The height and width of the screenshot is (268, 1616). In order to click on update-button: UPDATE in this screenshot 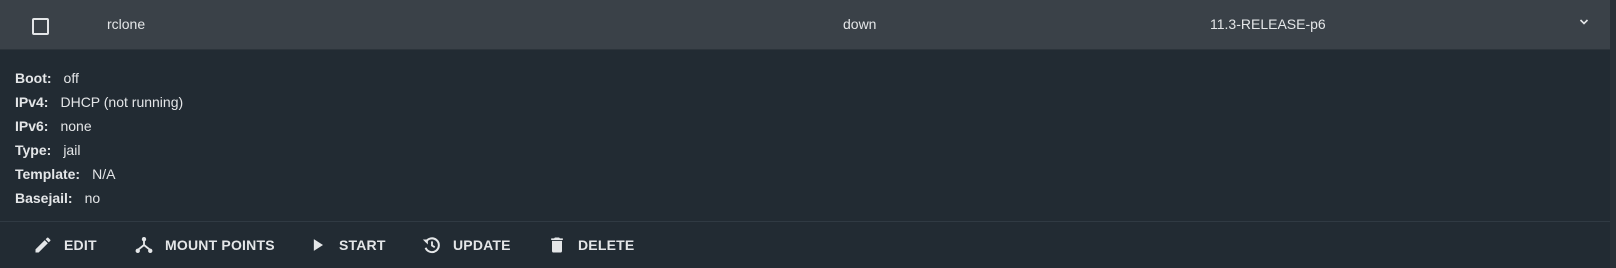, I will do `click(466, 245)`.